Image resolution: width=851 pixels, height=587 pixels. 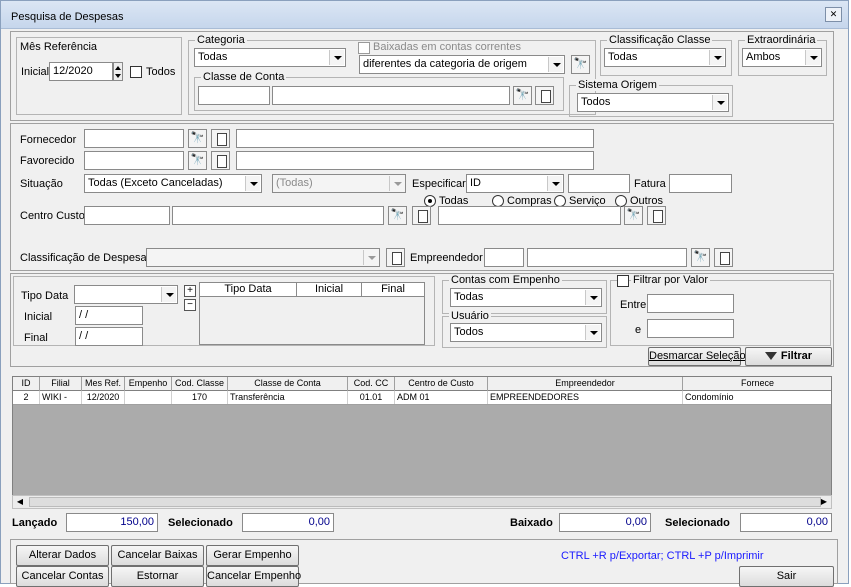 I want to click on centro-custo-name-input, so click(x=278, y=215).